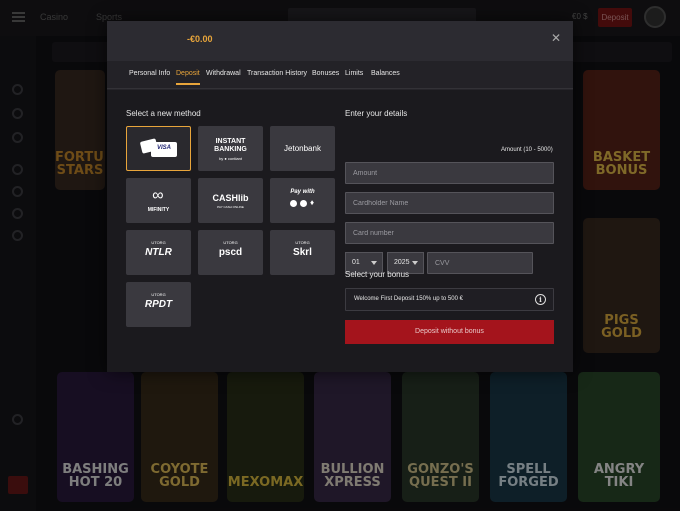 The width and height of the screenshot is (680, 511). Describe the element at coordinates (230, 158) in the screenshot. I see `method-sub-label: by ● contiant` at that location.